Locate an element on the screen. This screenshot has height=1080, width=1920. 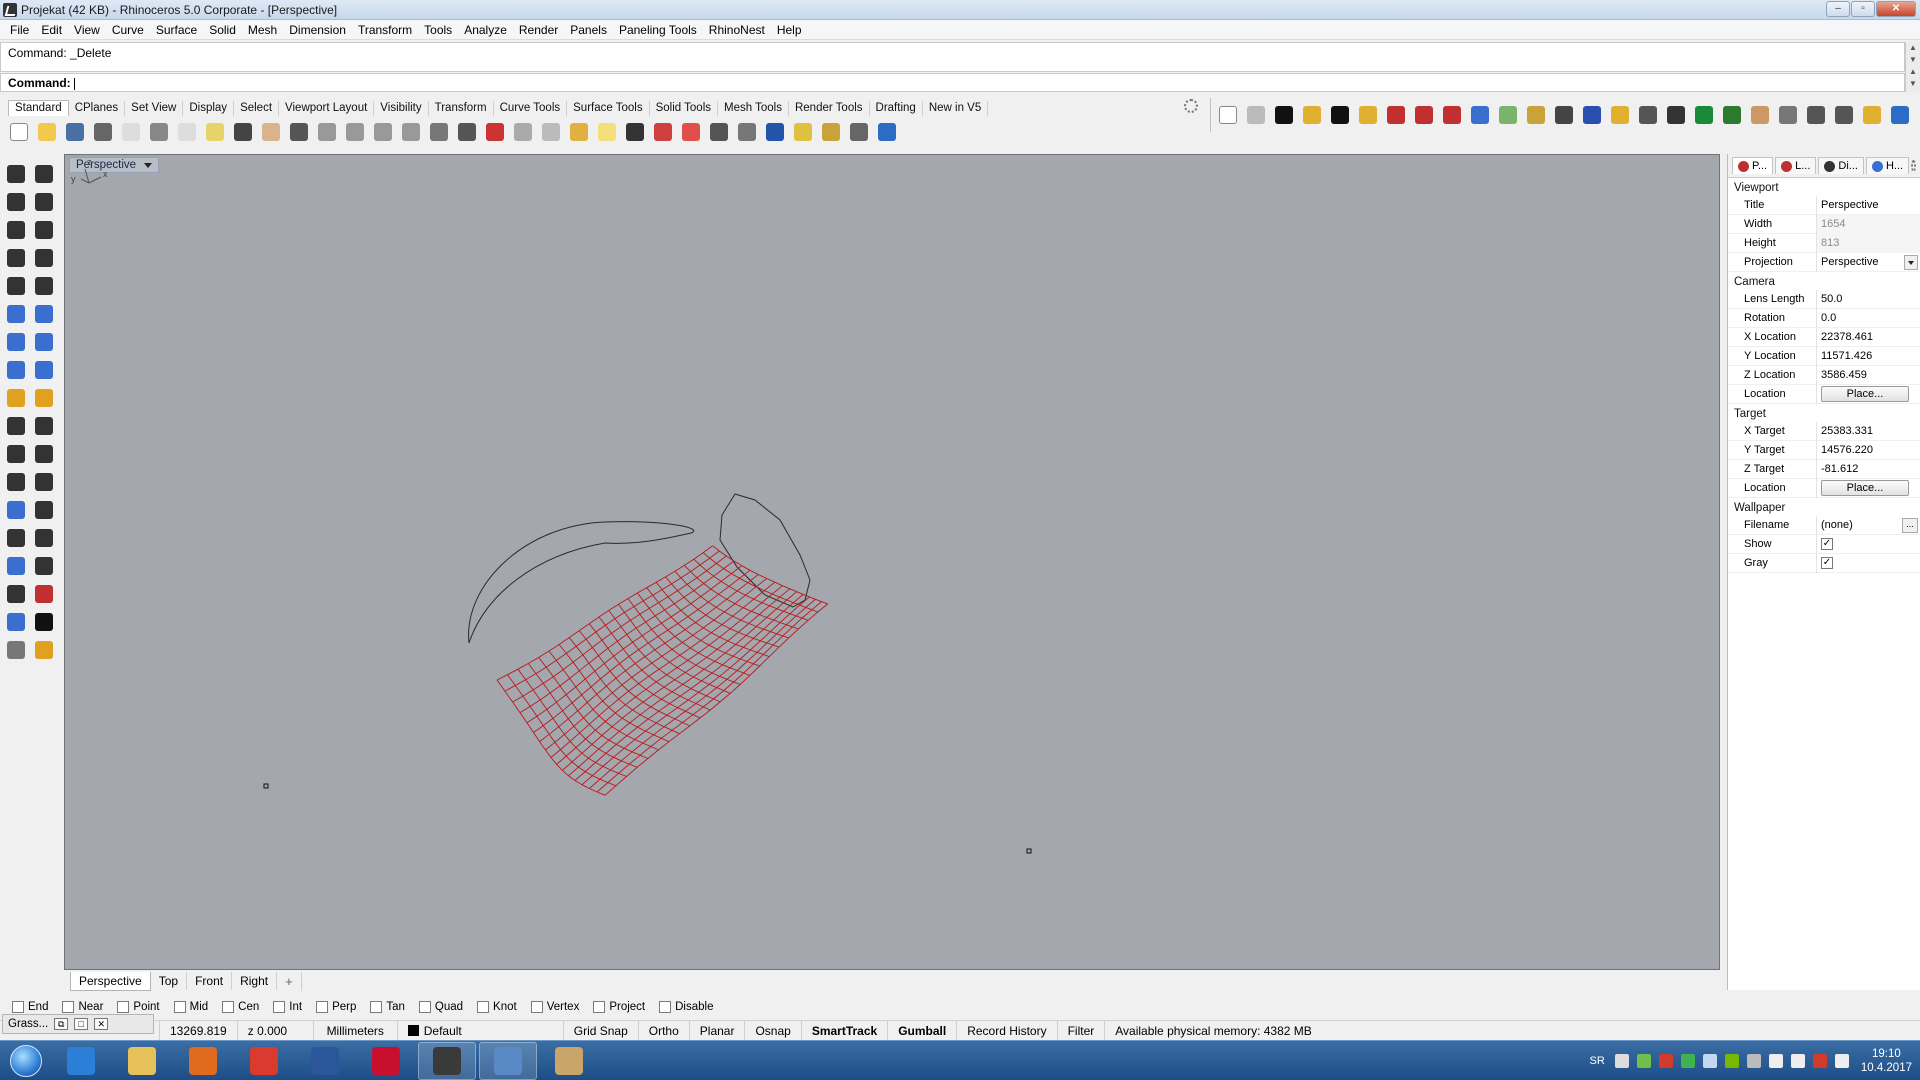
layer-button is located at coordinates (663, 132).